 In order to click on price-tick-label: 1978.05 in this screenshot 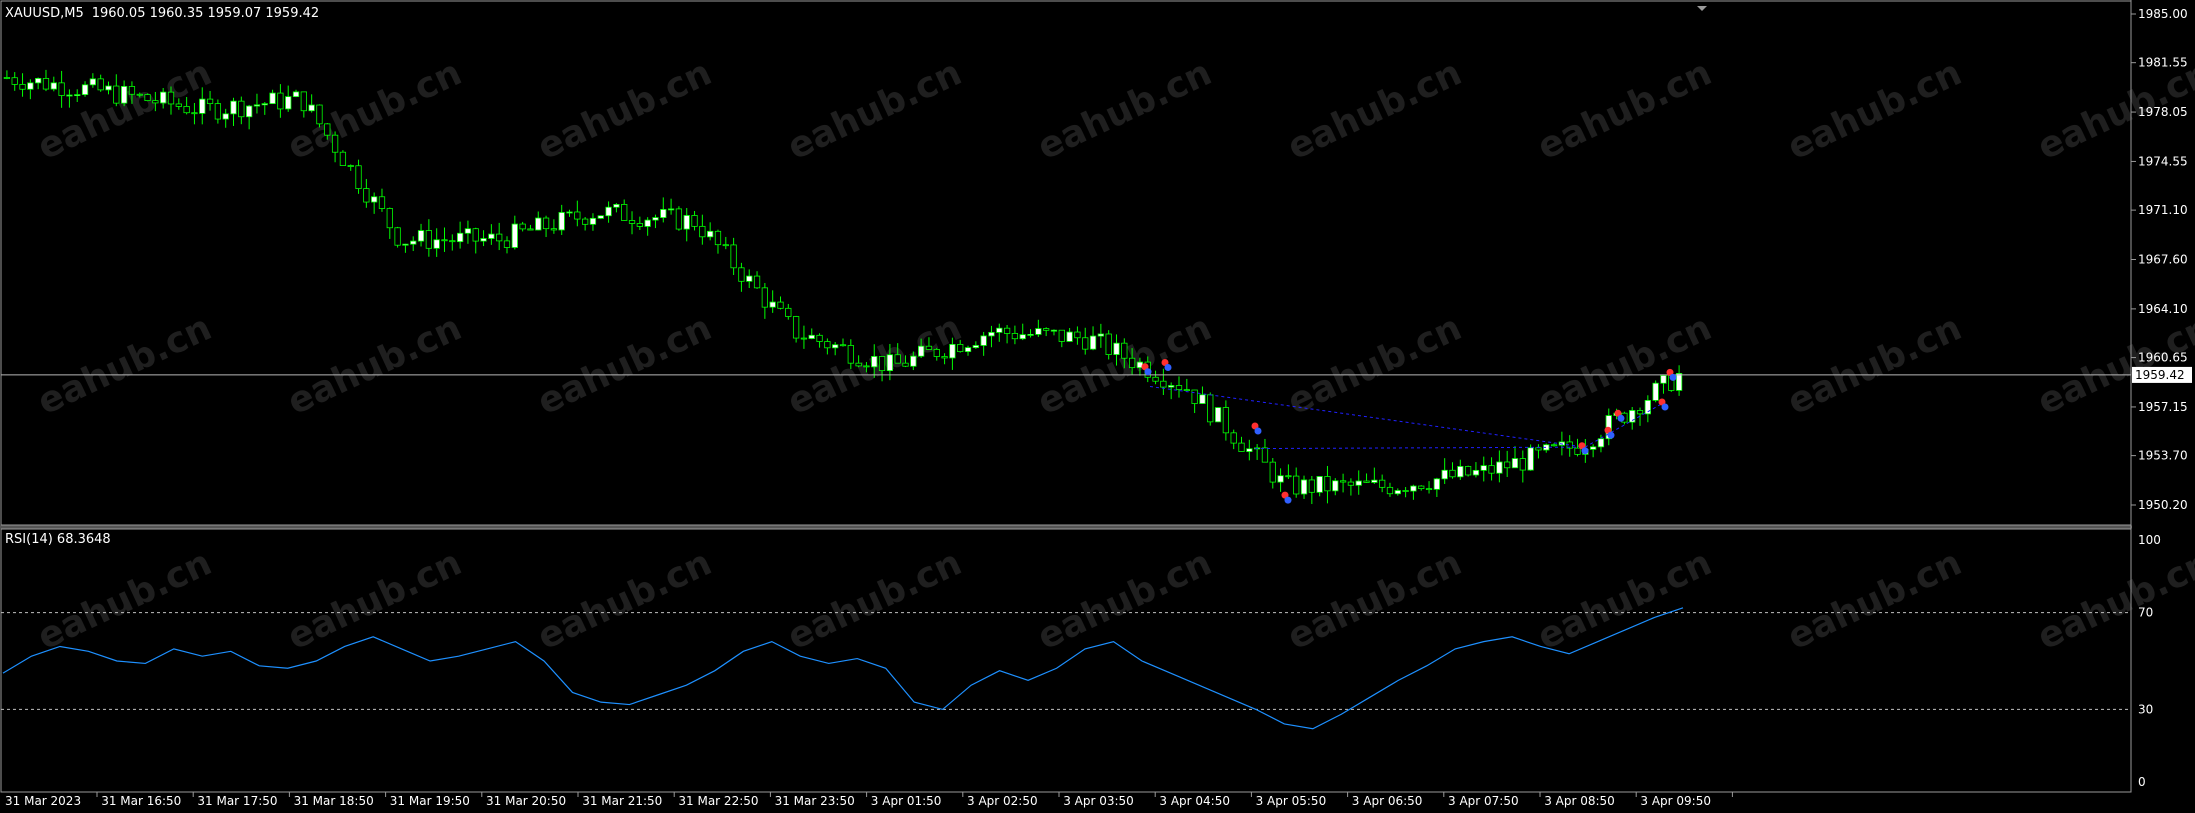, I will do `click(2163, 112)`.